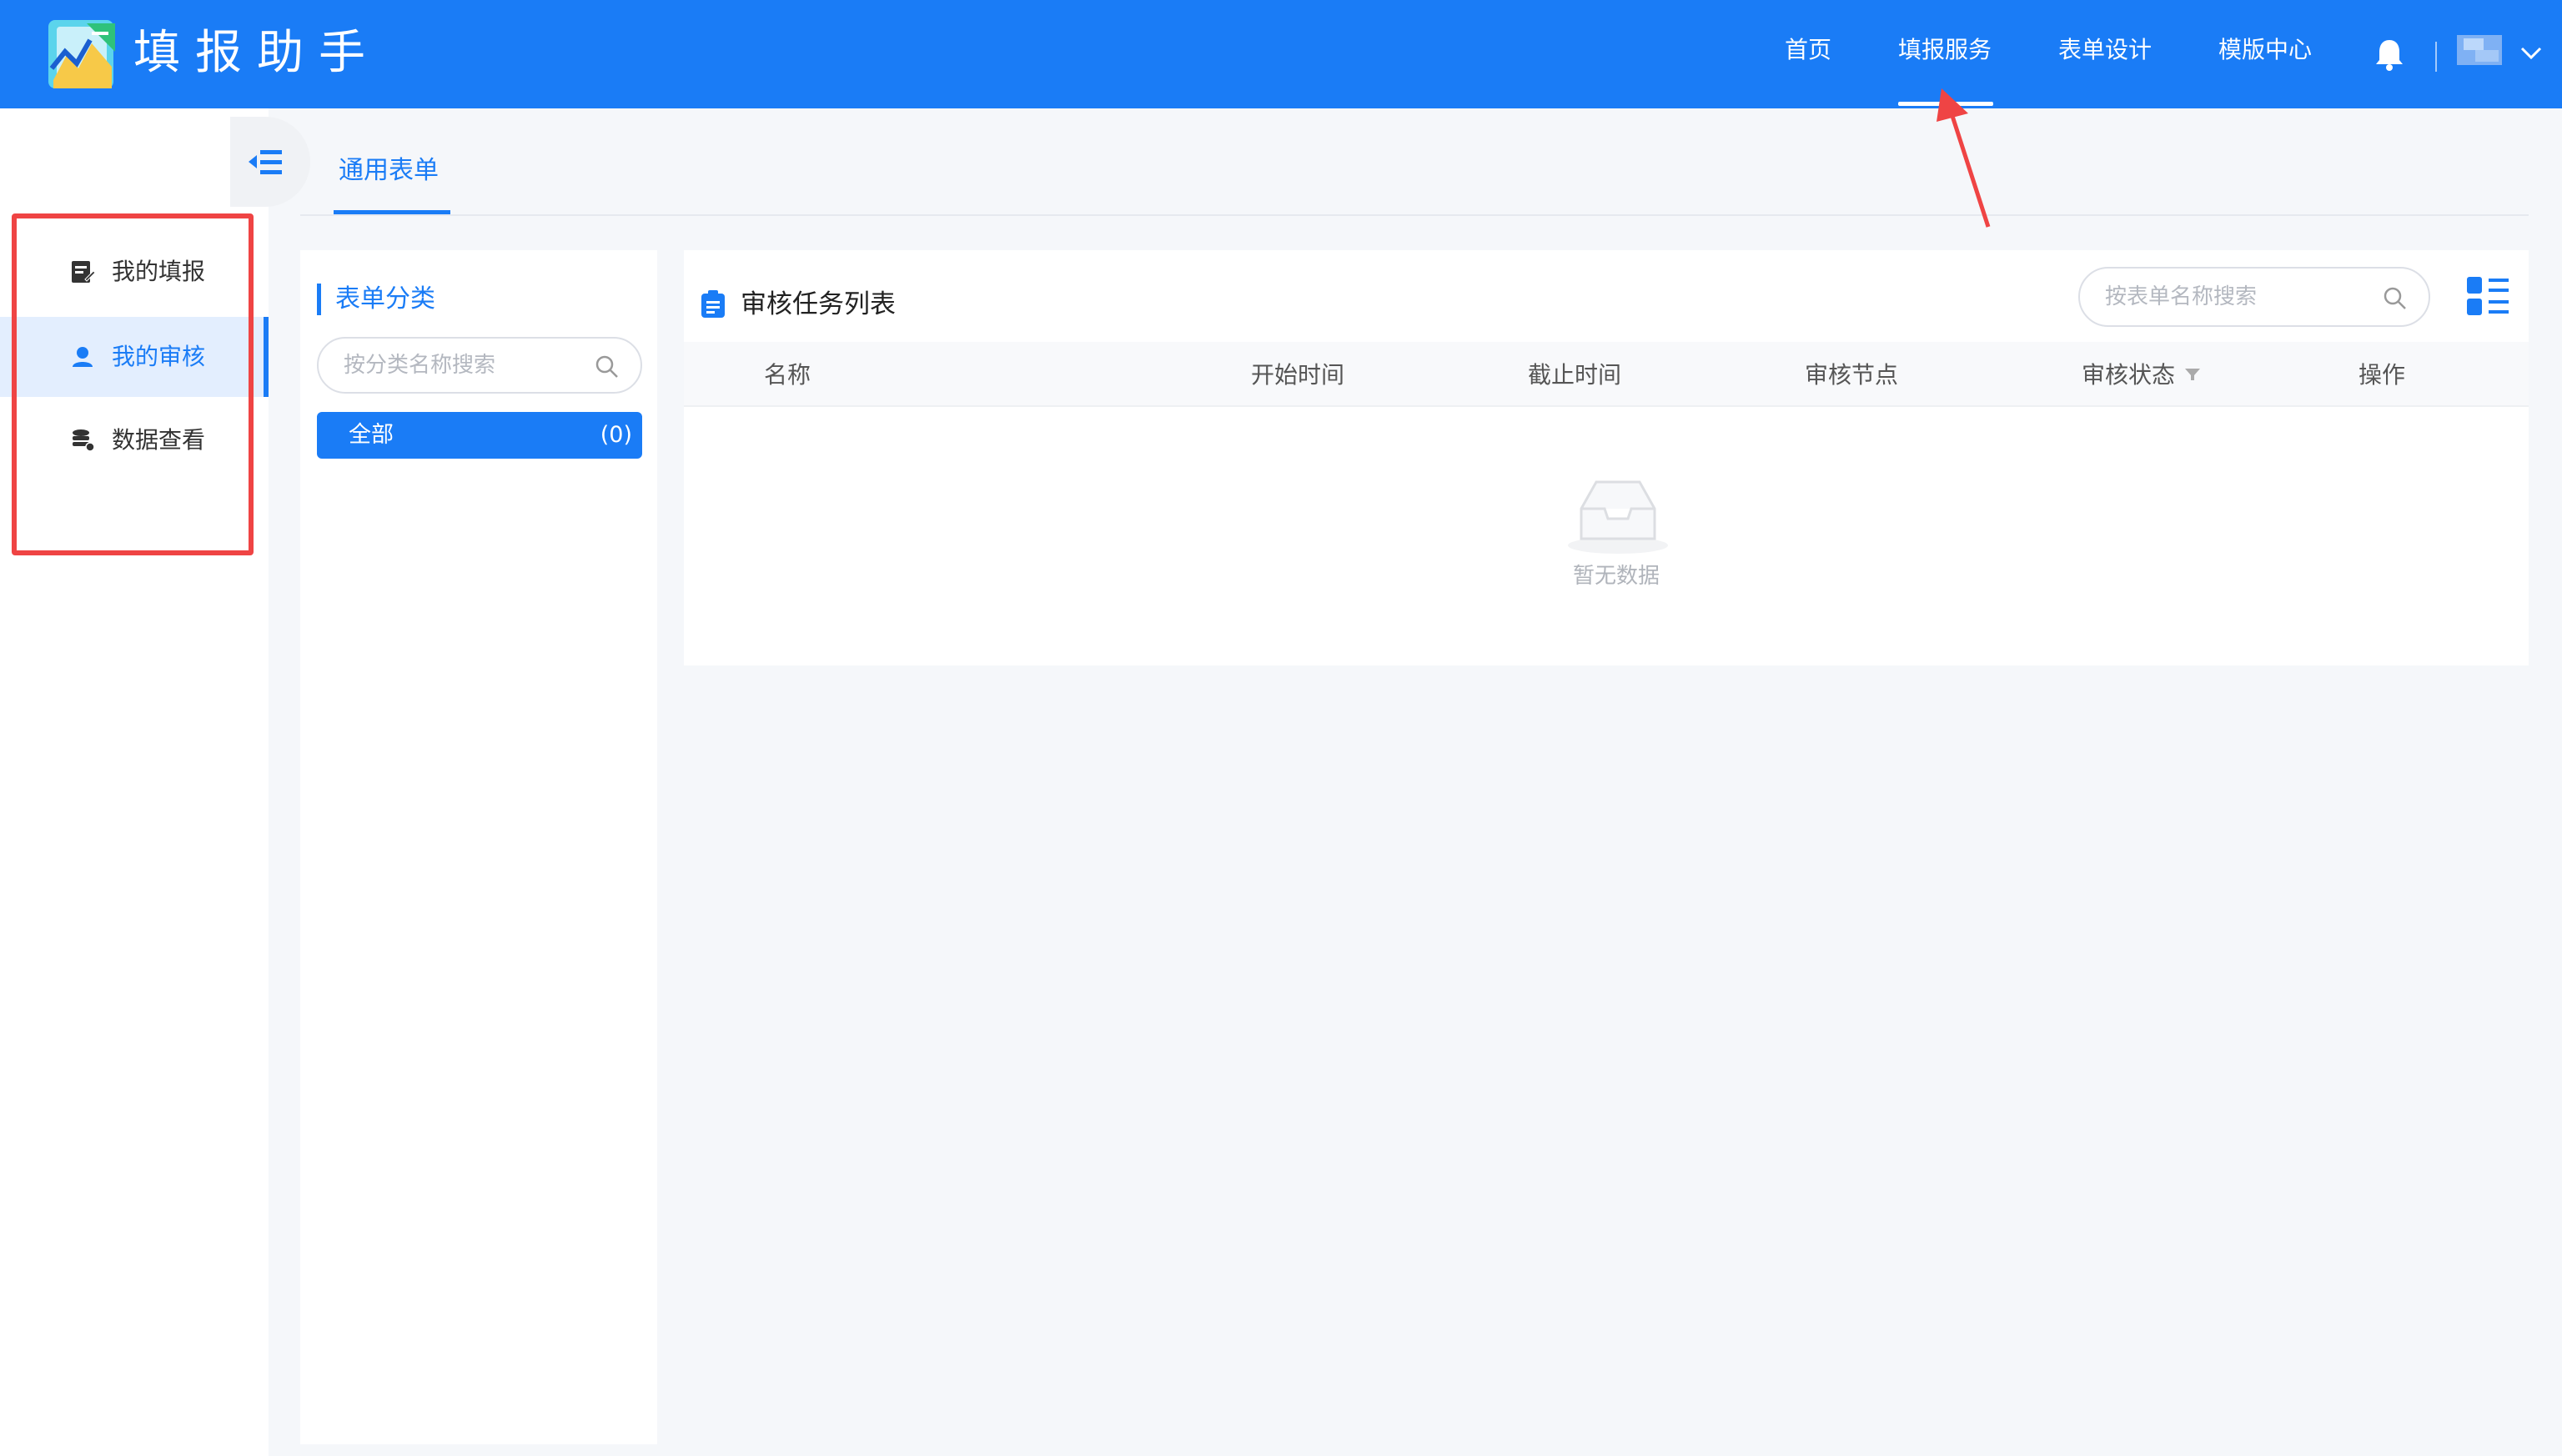  Describe the element at coordinates (1414, 215) in the screenshot. I see `tab-divider` at that location.